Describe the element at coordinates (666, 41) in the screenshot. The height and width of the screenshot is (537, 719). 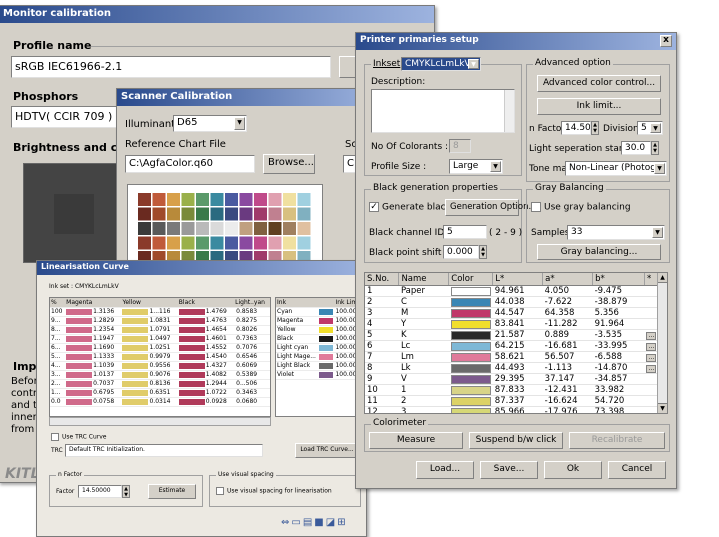
I see `close-icon: x` at that location.